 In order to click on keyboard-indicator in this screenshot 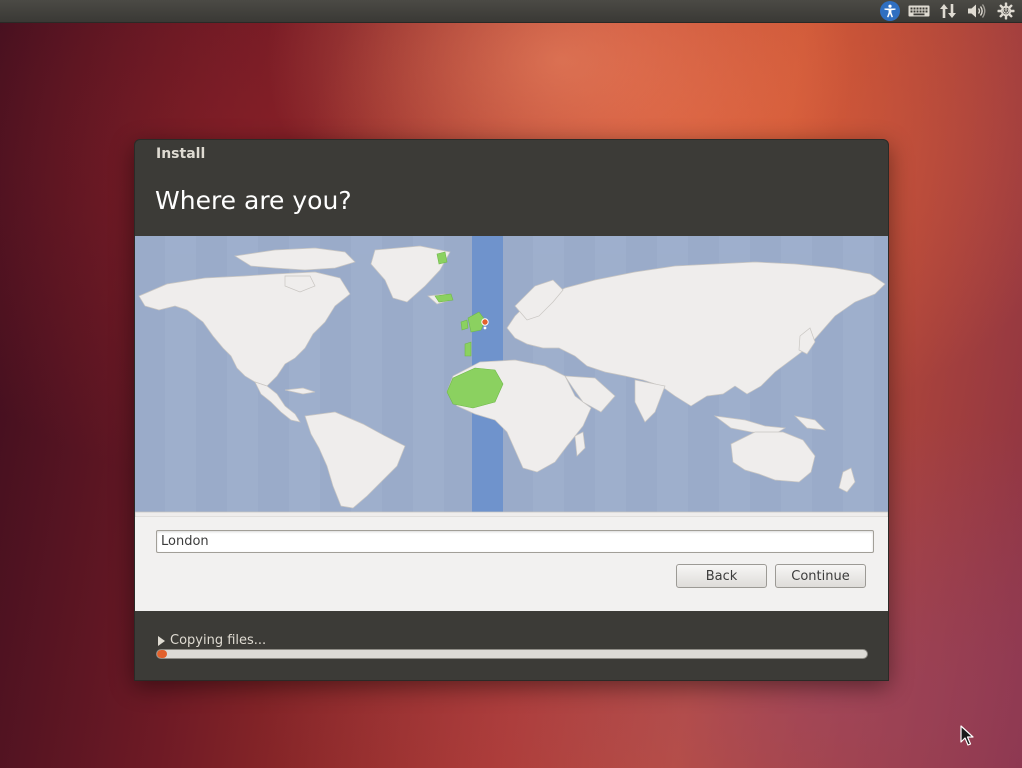, I will do `click(918, 11)`.